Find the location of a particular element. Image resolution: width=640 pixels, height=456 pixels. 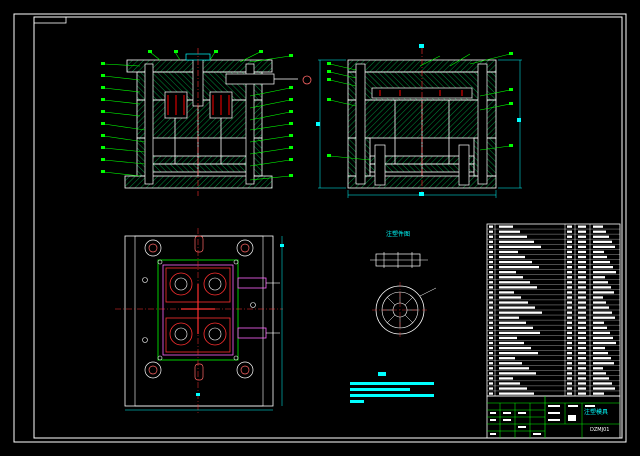

technical-notes is located at coordinates (392, 387).